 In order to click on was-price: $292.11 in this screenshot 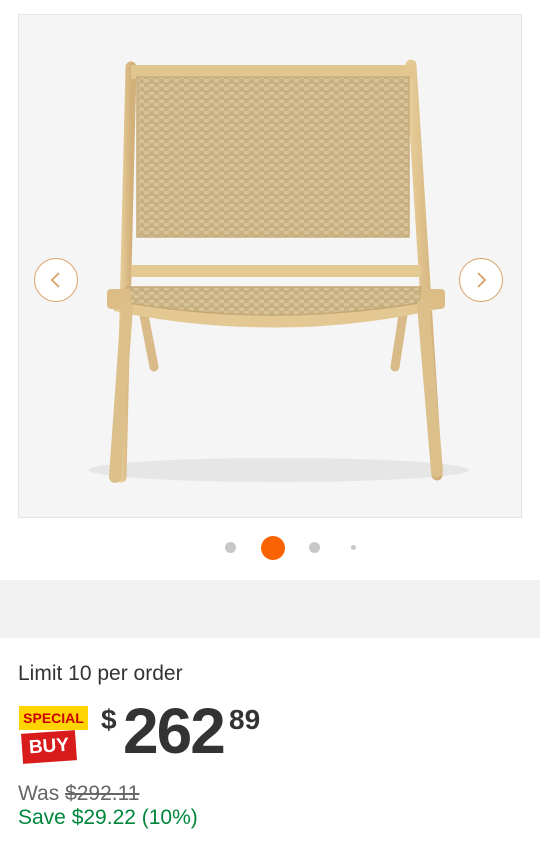, I will do `click(102, 793)`.